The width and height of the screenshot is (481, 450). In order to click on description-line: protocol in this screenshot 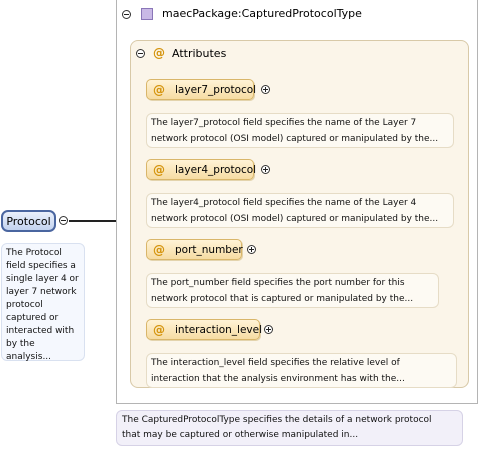, I will do `click(24, 305)`.